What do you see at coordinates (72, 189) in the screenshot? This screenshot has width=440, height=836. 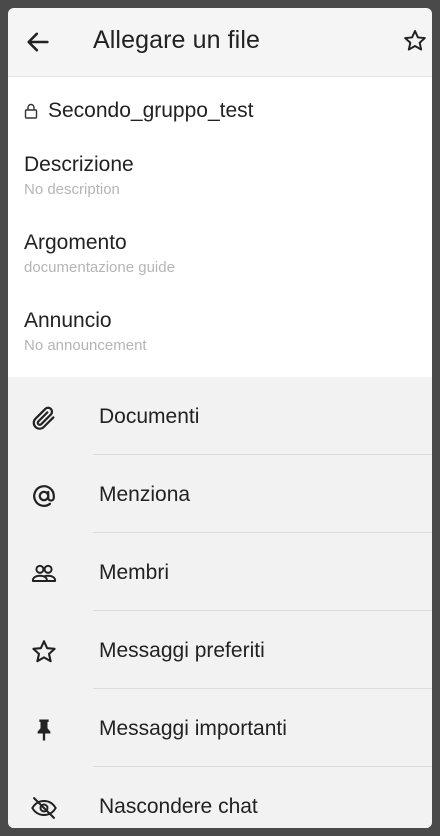 I see `description-value: No description` at bounding box center [72, 189].